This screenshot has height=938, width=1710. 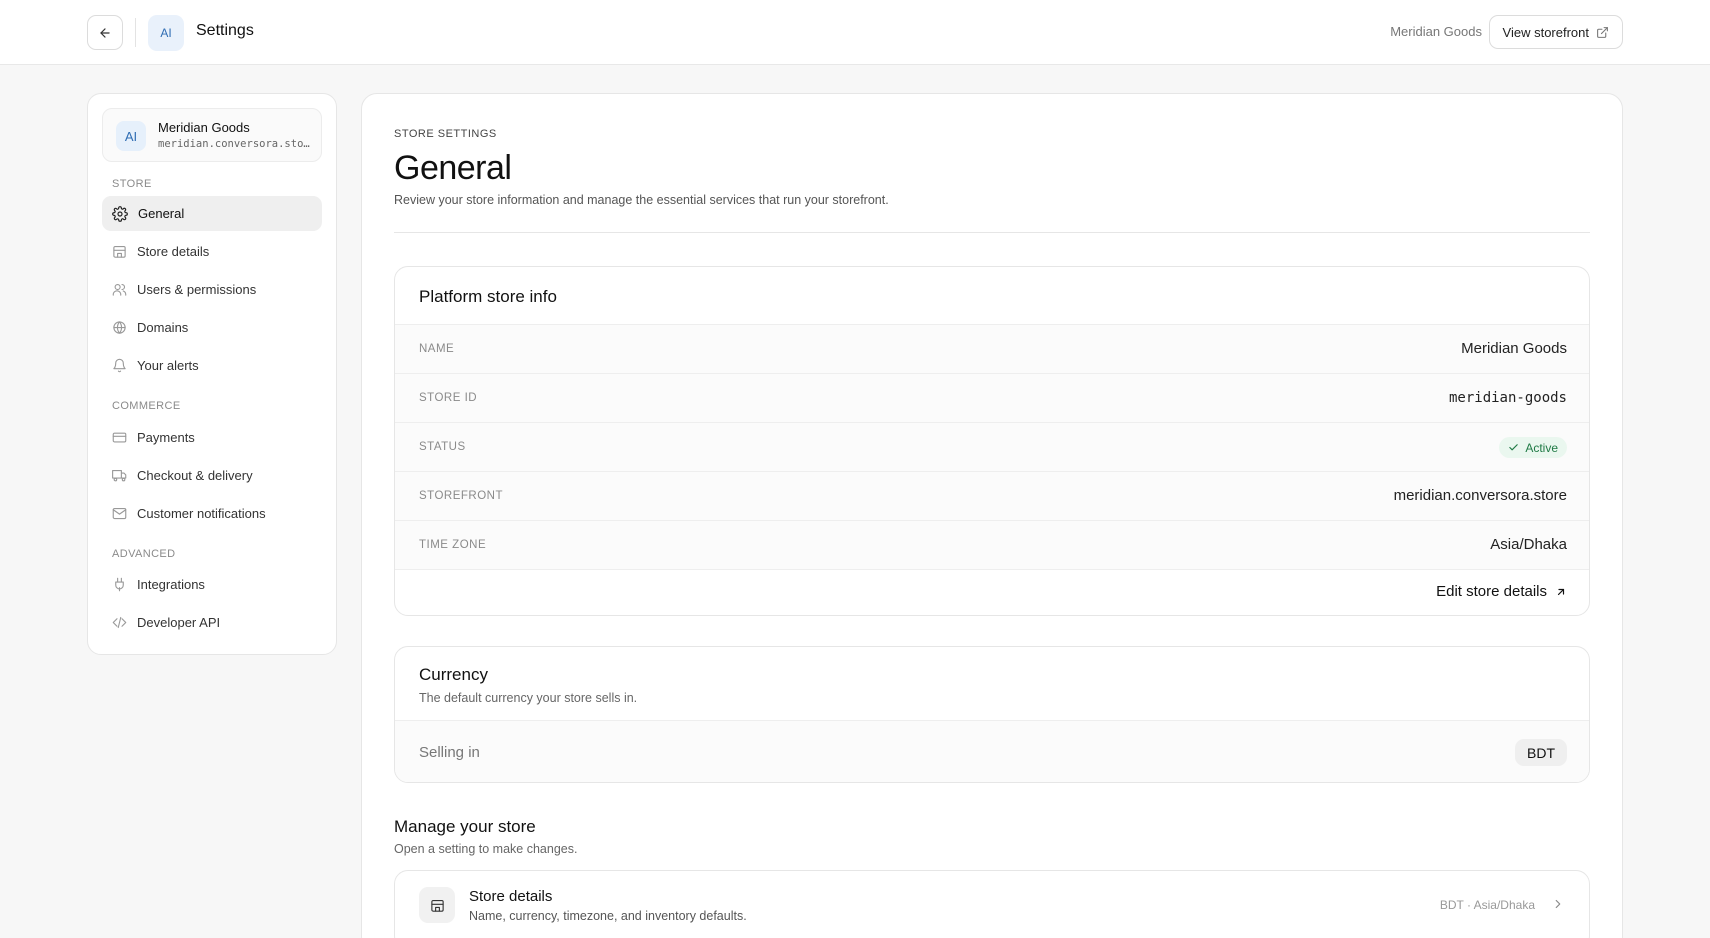 I want to click on plug-icon, so click(x=119, y=584).